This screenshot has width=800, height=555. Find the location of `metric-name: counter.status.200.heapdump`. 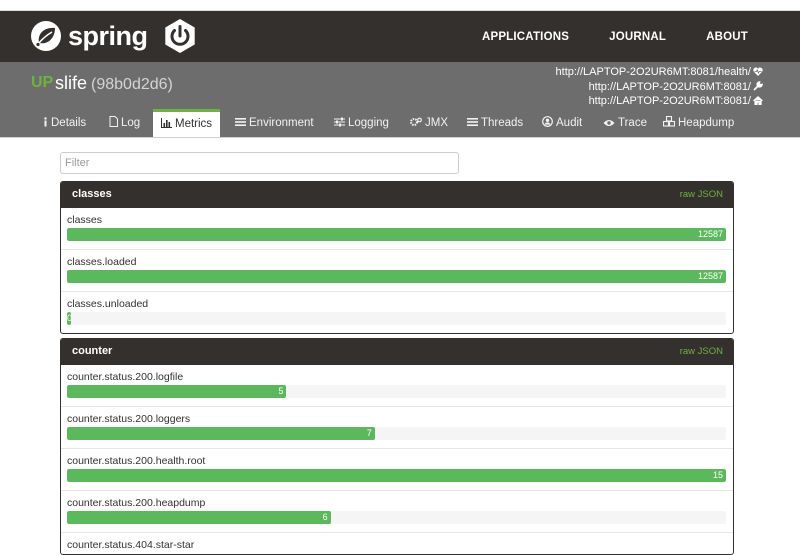

metric-name: counter.status.200.heapdump is located at coordinates (136, 503).